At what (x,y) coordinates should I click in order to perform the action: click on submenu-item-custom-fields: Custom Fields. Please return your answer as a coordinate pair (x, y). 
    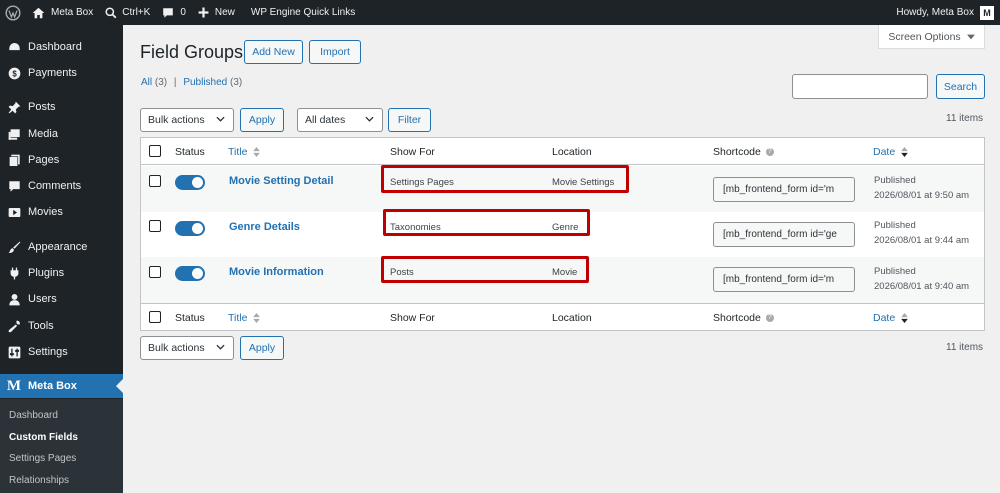
    Looking at the image, I should click on (43, 437).